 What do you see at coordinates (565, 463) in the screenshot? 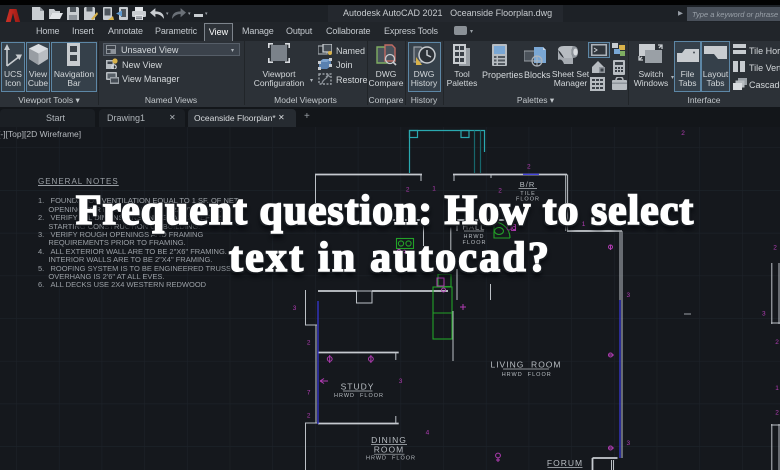
I see `svg-text: FORUM` at bounding box center [565, 463].